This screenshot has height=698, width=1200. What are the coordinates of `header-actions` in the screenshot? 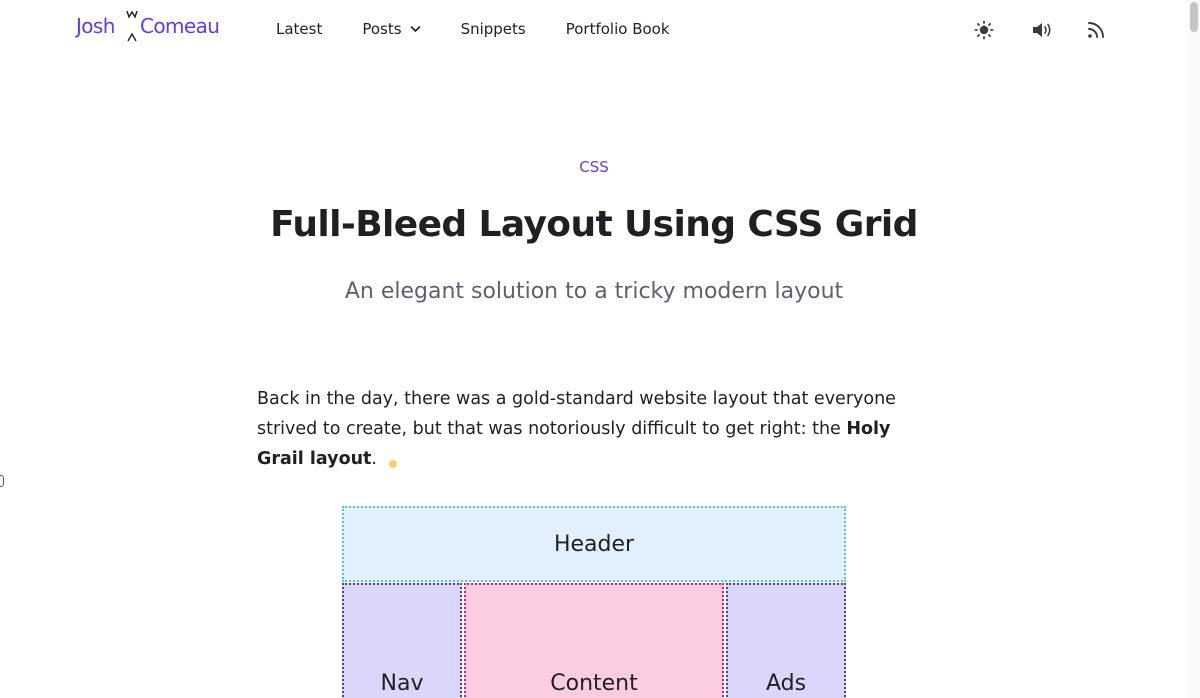 It's located at (1040, 31).